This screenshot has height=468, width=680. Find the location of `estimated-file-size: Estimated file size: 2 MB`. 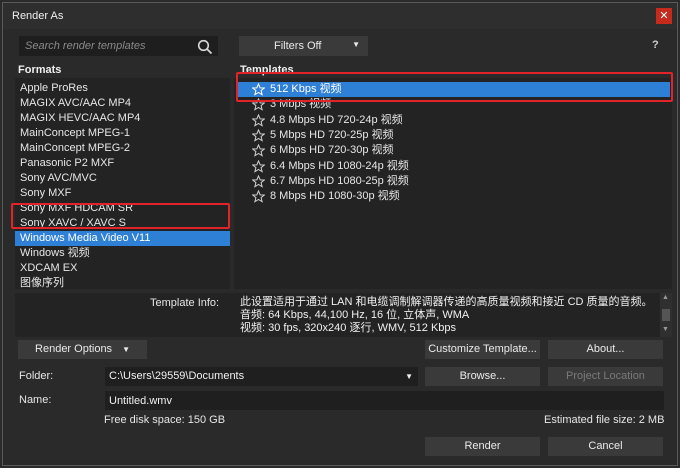

estimated-file-size: Estimated file size: 2 MB is located at coordinates (604, 420).